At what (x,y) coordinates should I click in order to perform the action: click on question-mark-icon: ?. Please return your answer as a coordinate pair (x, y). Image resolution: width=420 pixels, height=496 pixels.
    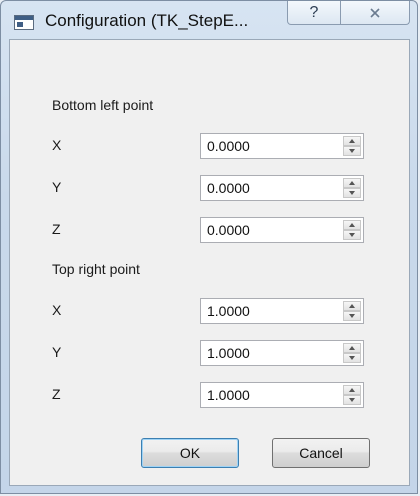
    Looking at the image, I should click on (314, 12).